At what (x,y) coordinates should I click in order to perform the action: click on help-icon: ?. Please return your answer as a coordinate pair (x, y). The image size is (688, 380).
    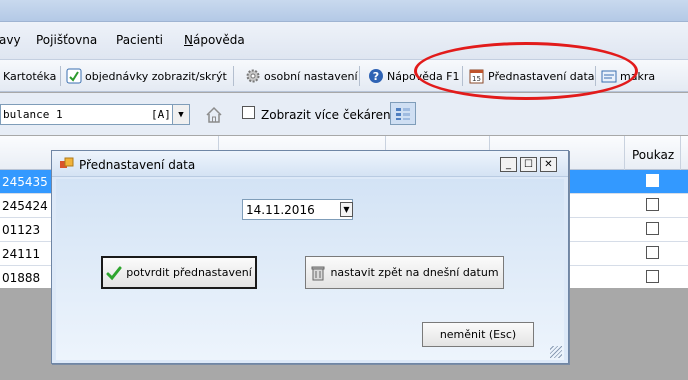
    Looking at the image, I should click on (376, 76).